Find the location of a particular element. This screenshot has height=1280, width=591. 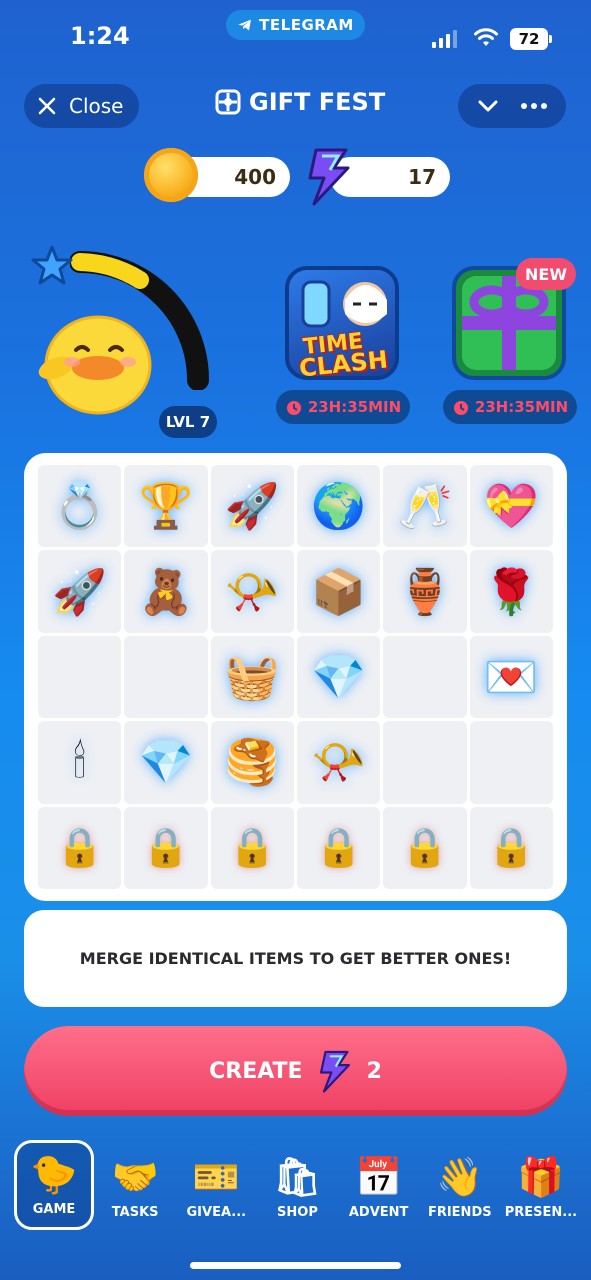

item-icon: 🧺 is located at coordinates (252, 677).